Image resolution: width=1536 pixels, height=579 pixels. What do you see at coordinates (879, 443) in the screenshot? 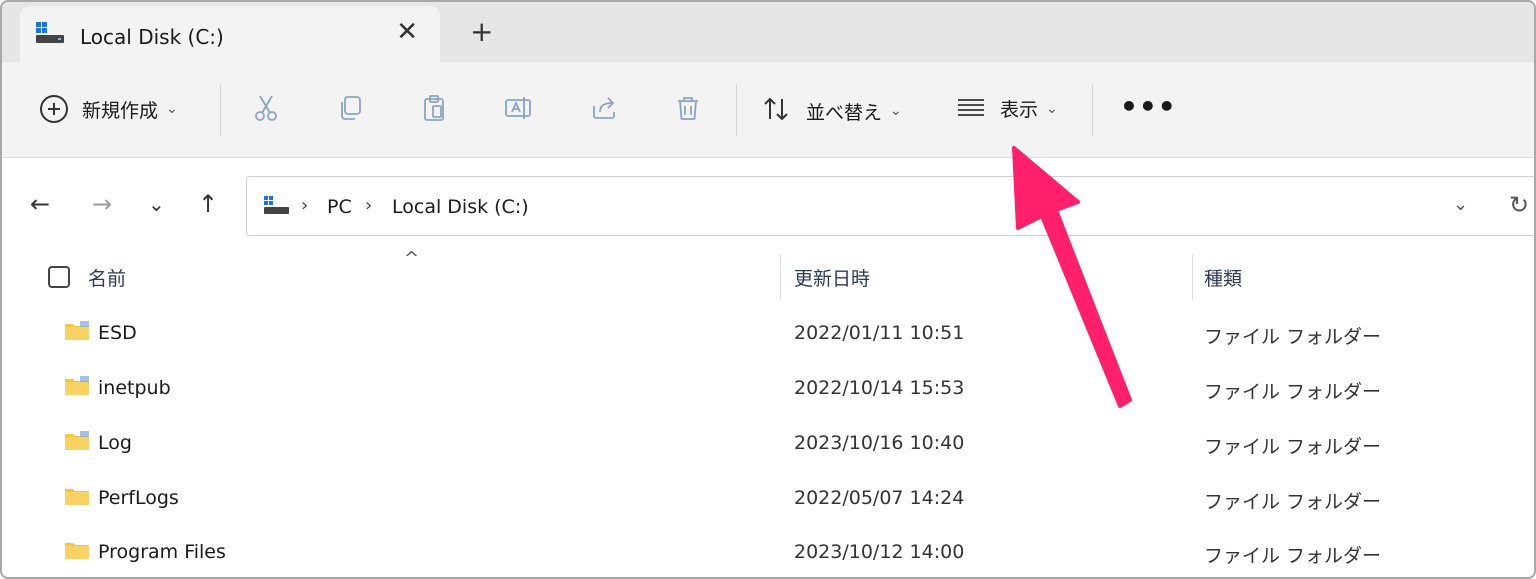
I see `file-modified: 2023/10/16 10:40` at bounding box center [879, 443].